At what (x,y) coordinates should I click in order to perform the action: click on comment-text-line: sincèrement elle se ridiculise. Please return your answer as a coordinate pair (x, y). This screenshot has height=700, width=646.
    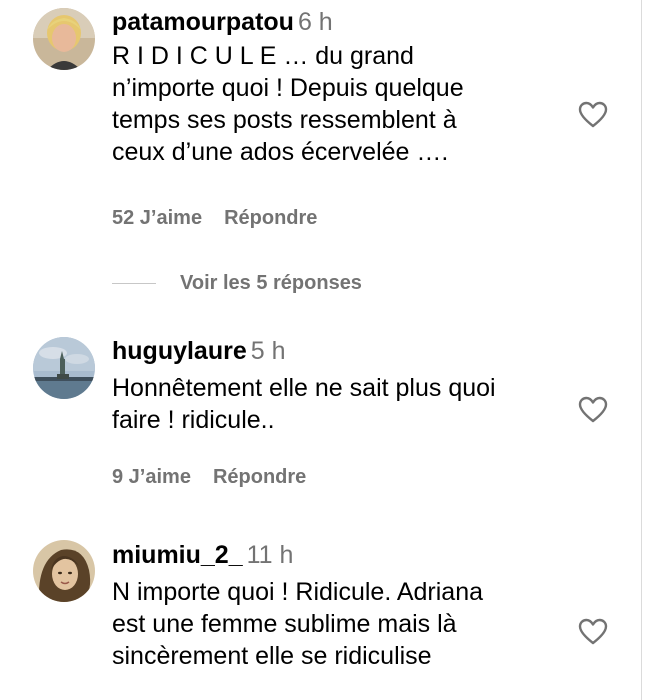
    Looking at the image, I should click on (272, 656).